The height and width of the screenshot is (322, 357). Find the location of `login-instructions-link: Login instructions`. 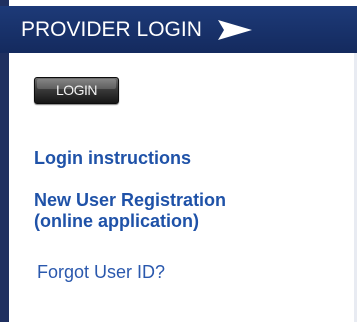

login-instructions-link: Login instructions is located at coordinates (112, 158).